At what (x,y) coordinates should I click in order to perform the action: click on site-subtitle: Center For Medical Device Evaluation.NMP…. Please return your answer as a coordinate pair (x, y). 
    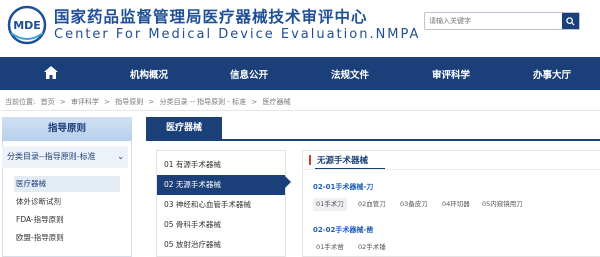
    Looking at the image, I should click on (237, 34).